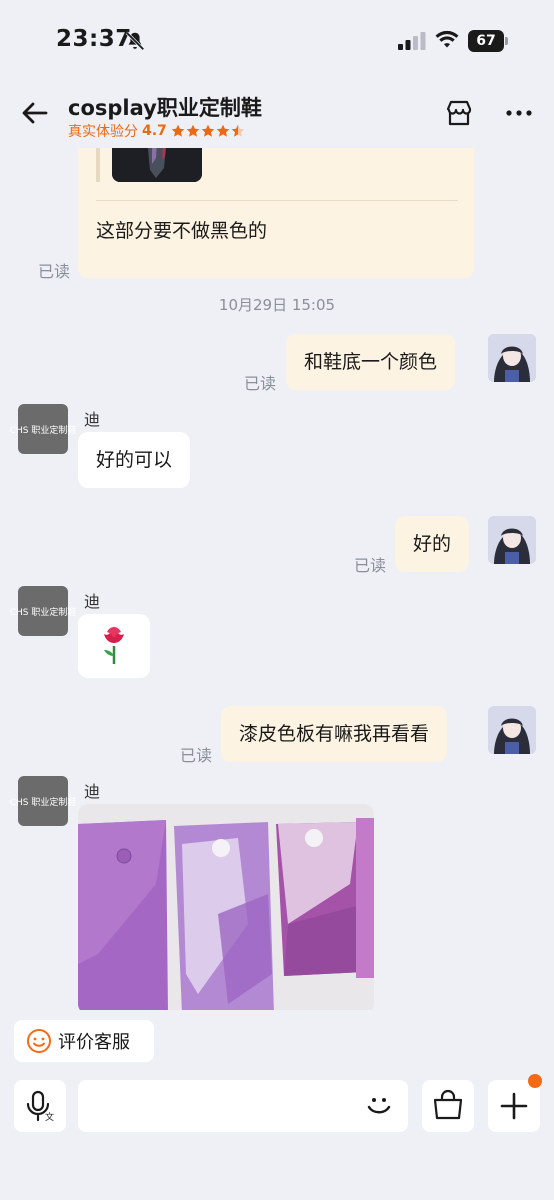 Image resolution: width=554 pixels, height=1200 pixels. Describe the element at coordinates (243, 1106) in the screenshot. I see `message-input` at that location.